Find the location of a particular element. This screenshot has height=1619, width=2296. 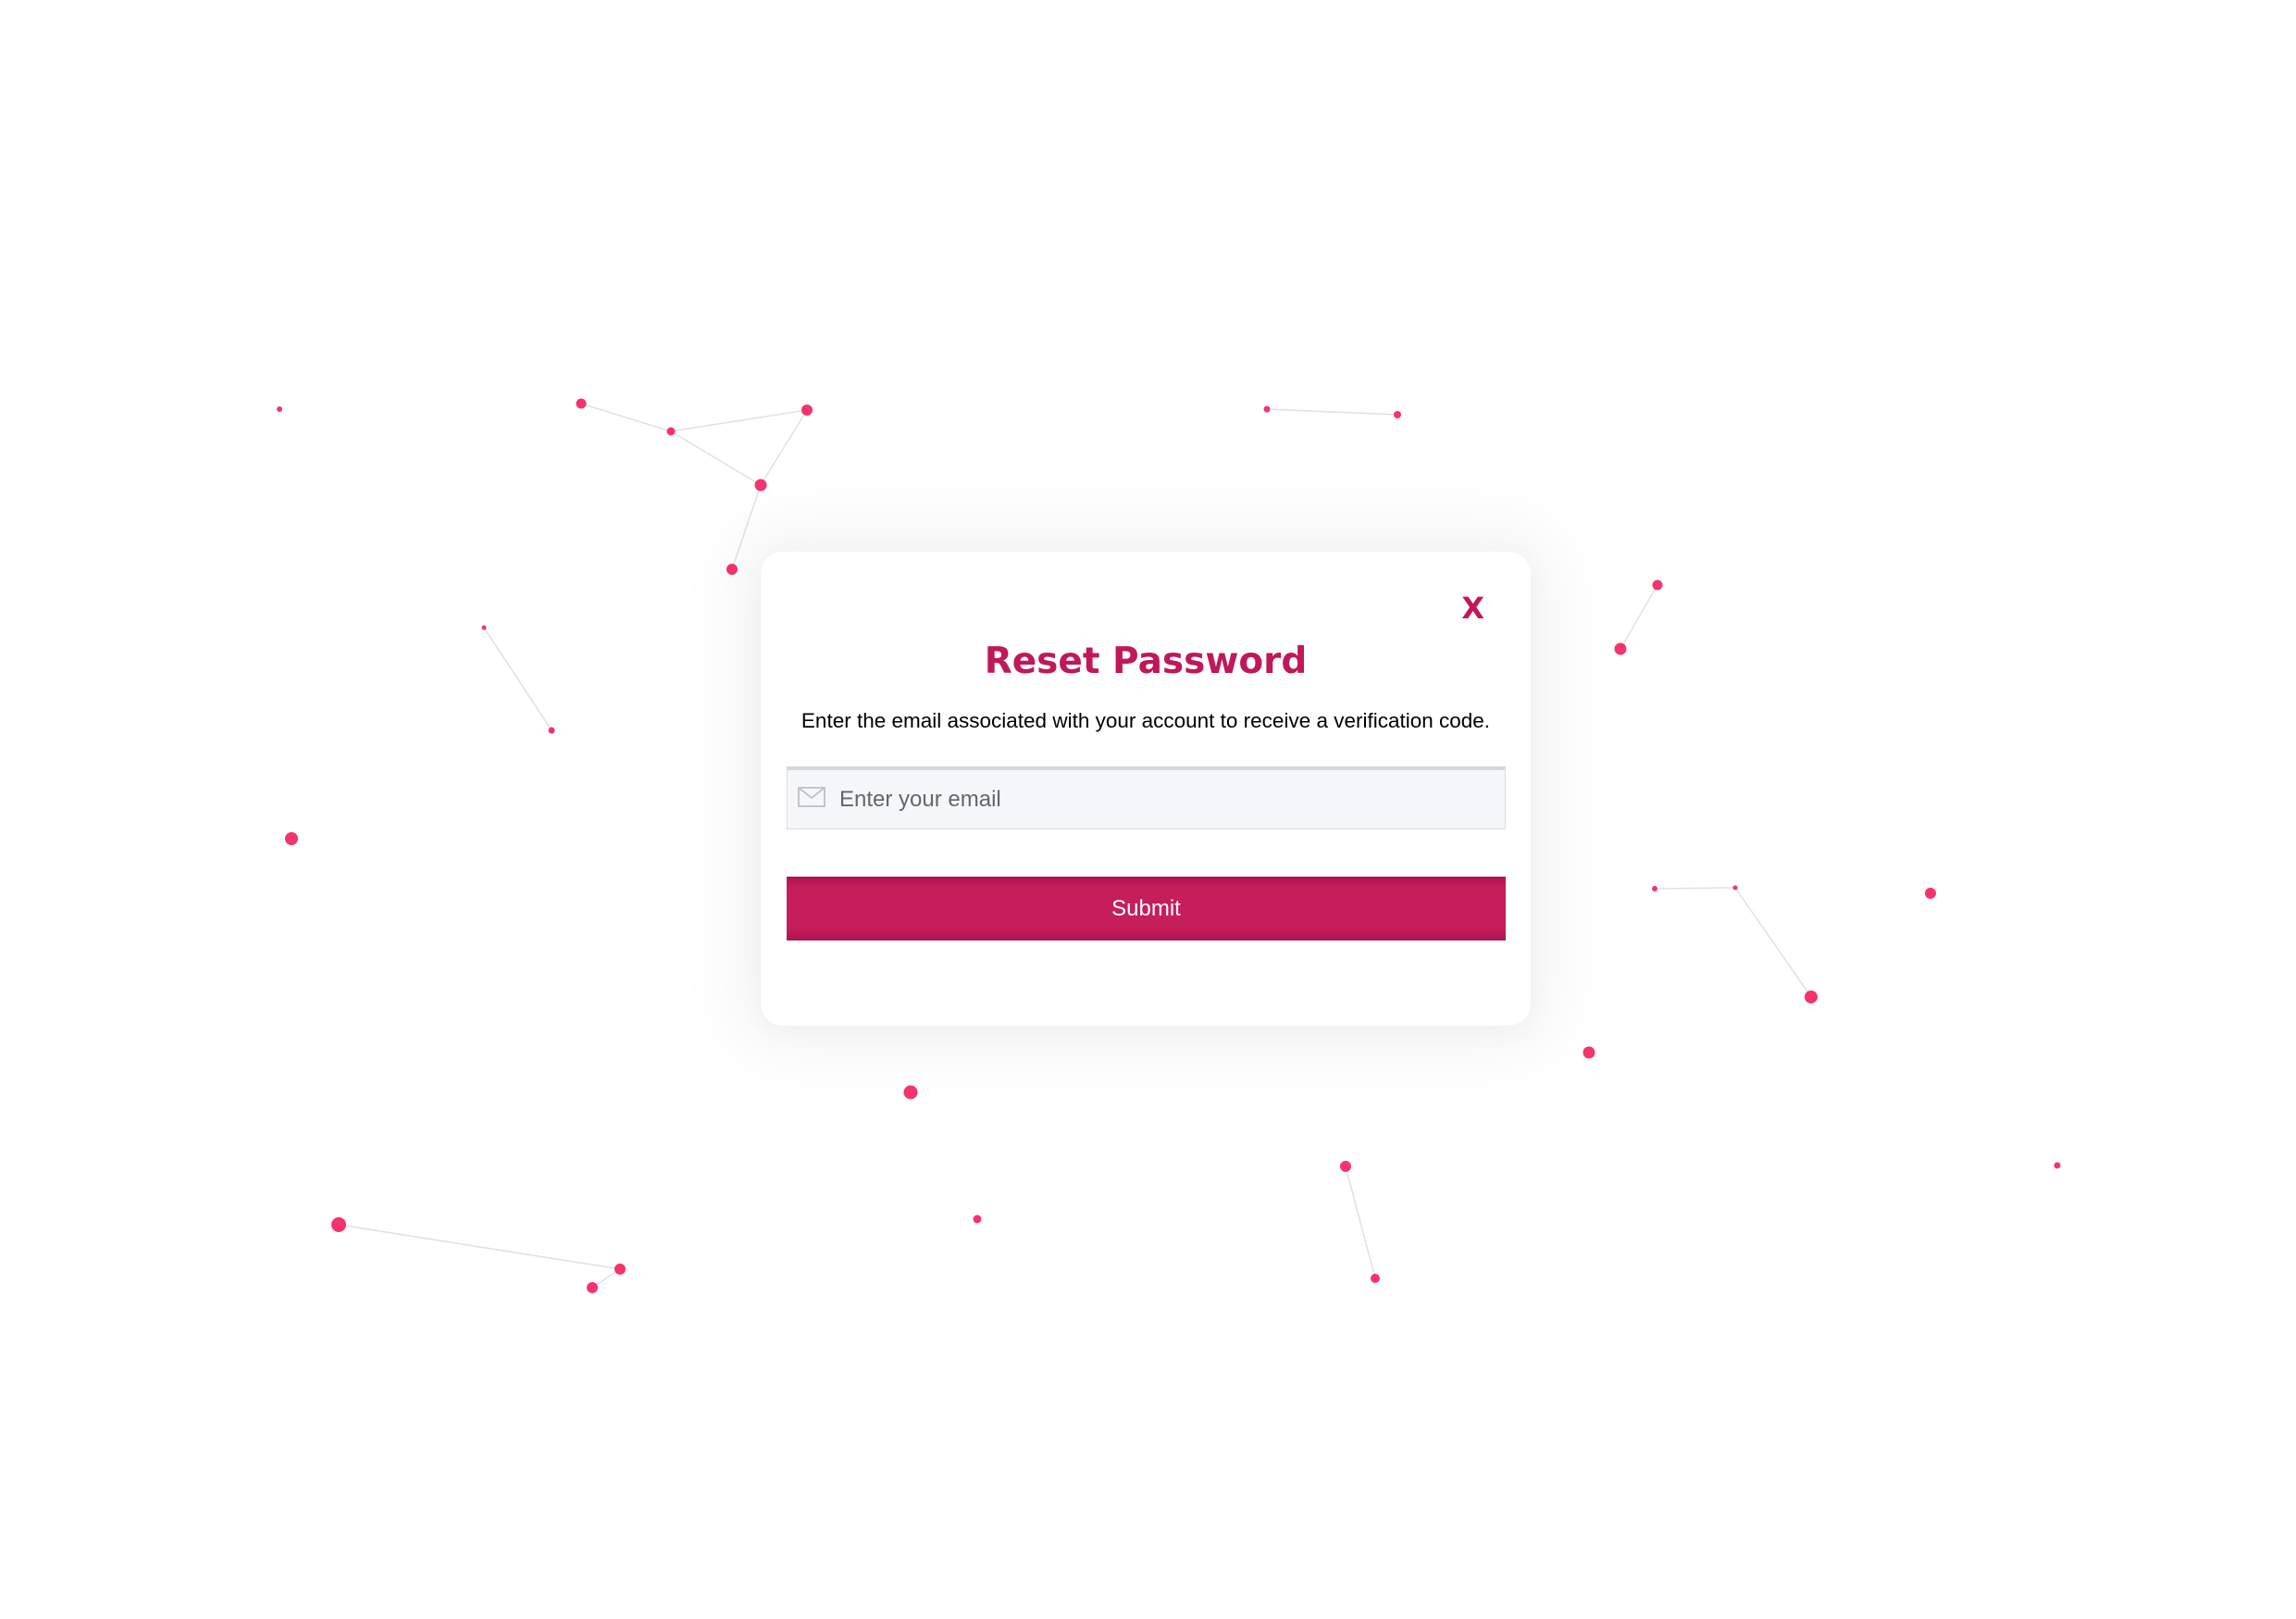

mail-icon is located at coordinates (812, 797).